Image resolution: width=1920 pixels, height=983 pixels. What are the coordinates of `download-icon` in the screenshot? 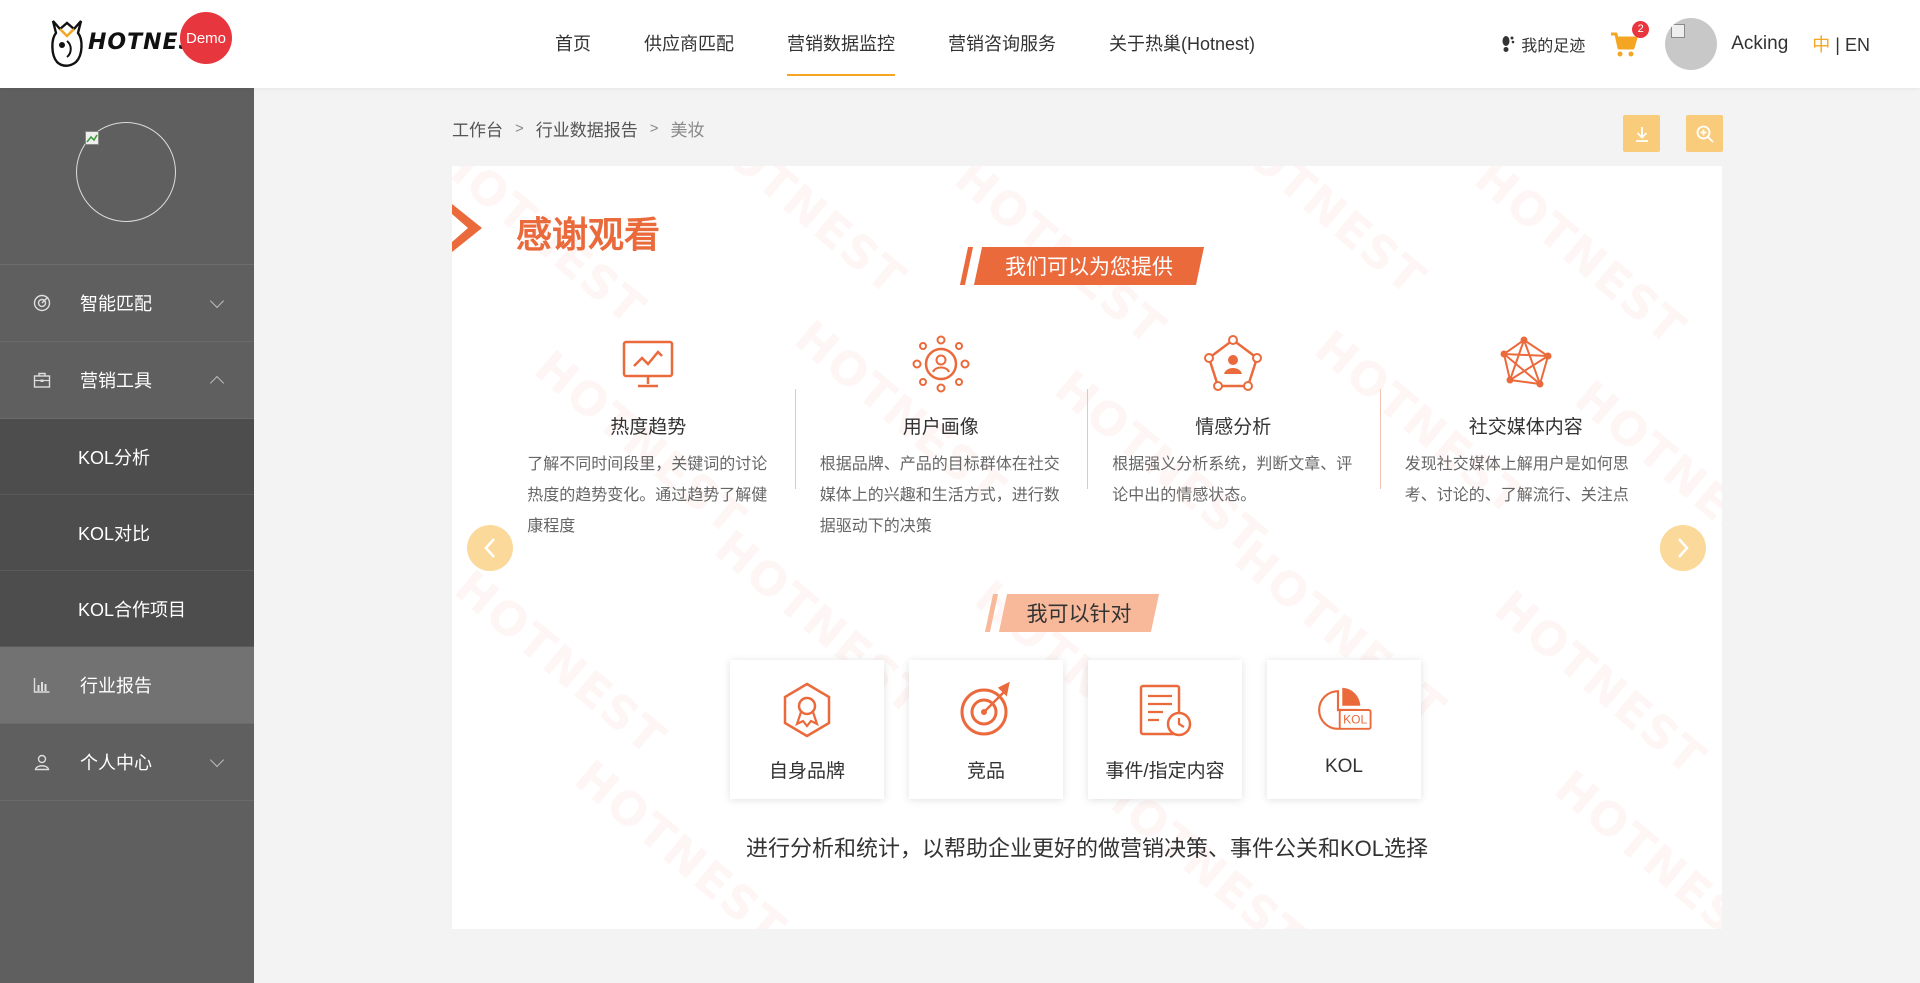 It's located at (1641, 134).